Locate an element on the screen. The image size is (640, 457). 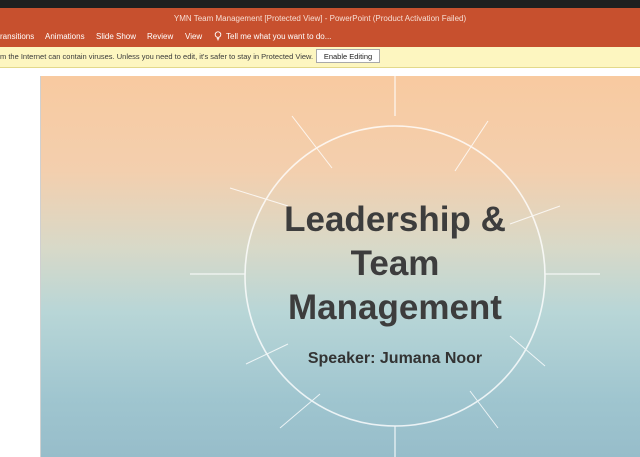
top-dark-strip is located at coordinates (320, 4).